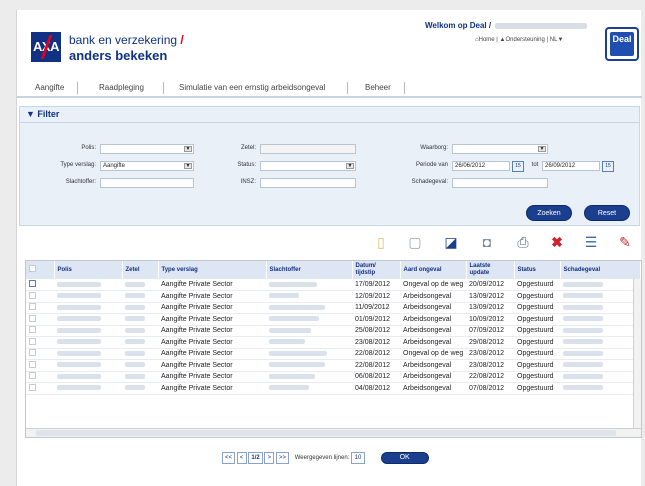 The image size is (645, 486). Describe the element at coordinates (49, 87) in the screenshot. I see `nav-aangifte: Aangifte` at that location.